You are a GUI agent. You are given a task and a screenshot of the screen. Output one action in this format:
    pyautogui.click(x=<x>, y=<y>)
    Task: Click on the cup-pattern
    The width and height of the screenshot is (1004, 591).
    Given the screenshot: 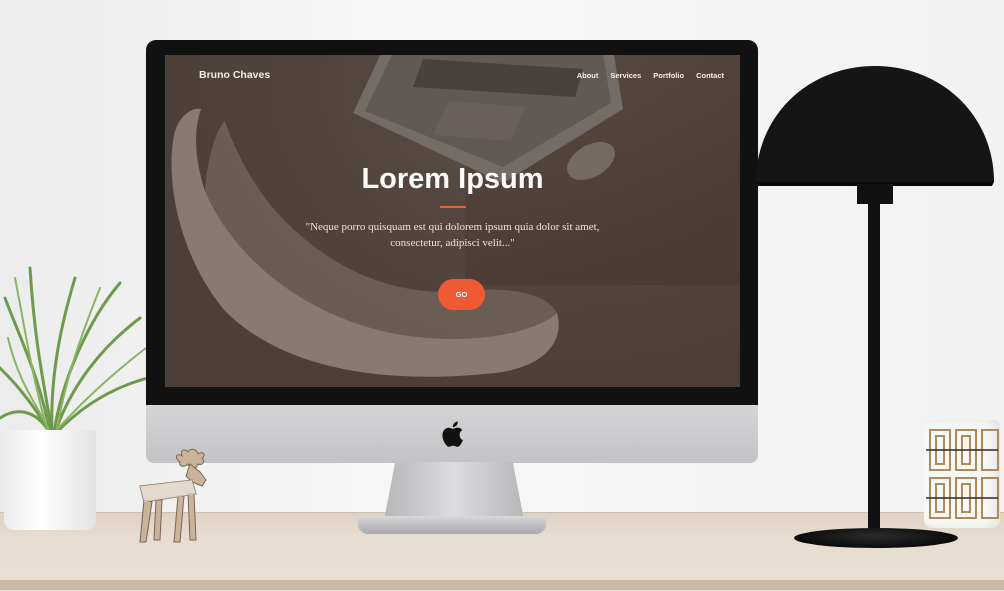 What is the action you would take?
    pyautogui.click(x=962, y=474)
    